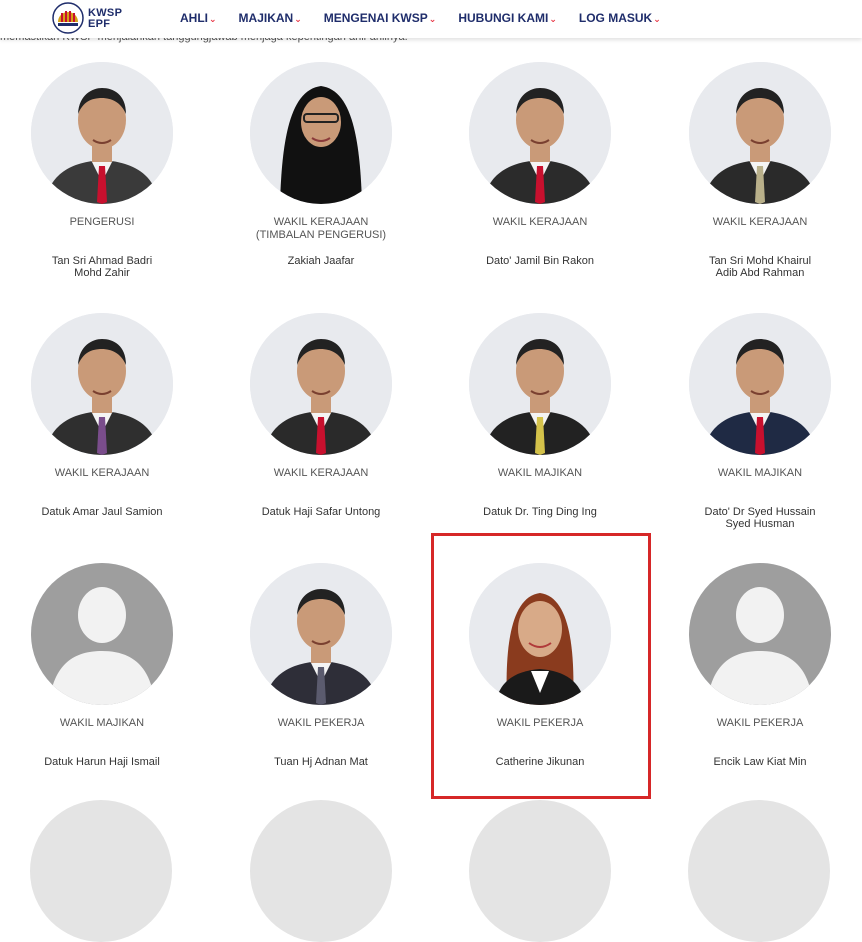 This screenshot has width=862, height=942. I want to click on member-name: Dato' Dr Syed Hussain Syed Husman, so click(760, 518).